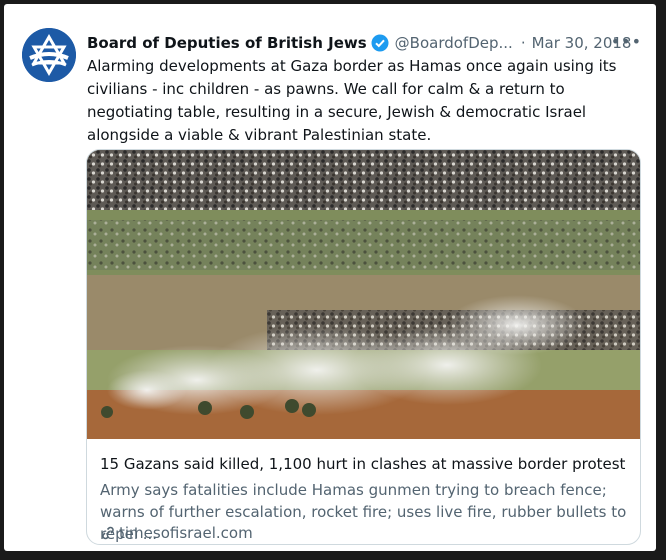 The height and width of the screenshot is (560, 666). What do you see at coordinates (227, 43) in the screenshot?
I see `display-name: Board of Deputies of British Jews` at bounding box center [227, 43].